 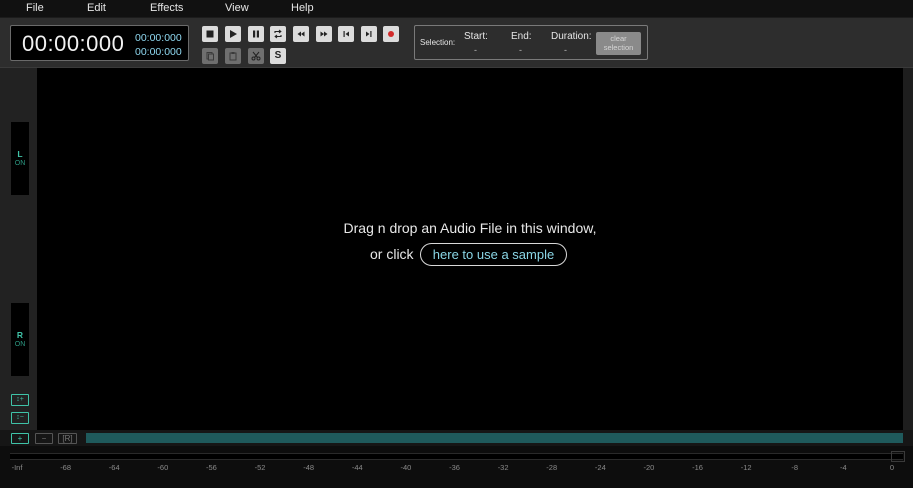 I want to click on silence-icon: S, so click(x=278, y=55).